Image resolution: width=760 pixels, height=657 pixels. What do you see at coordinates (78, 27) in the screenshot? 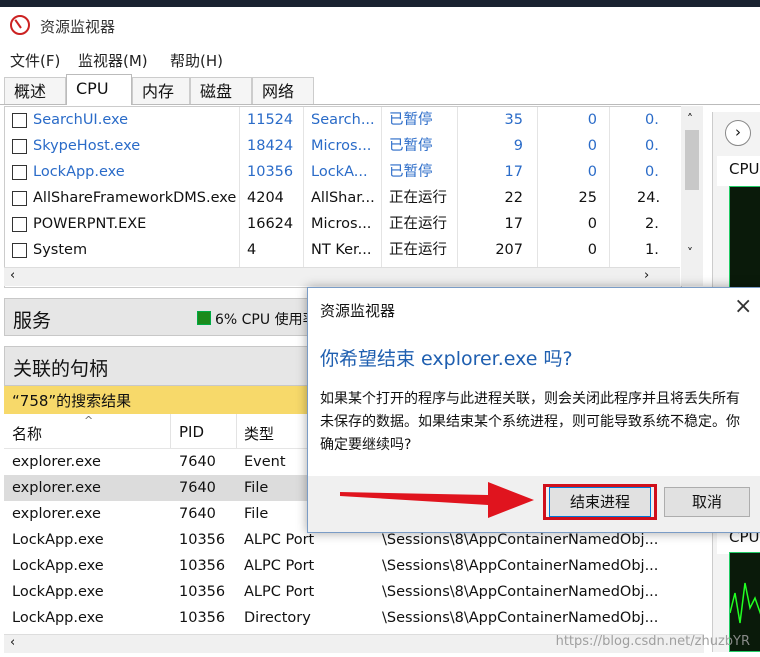
I see `window-title: 资源监视器` at bounding box center [78, 27].